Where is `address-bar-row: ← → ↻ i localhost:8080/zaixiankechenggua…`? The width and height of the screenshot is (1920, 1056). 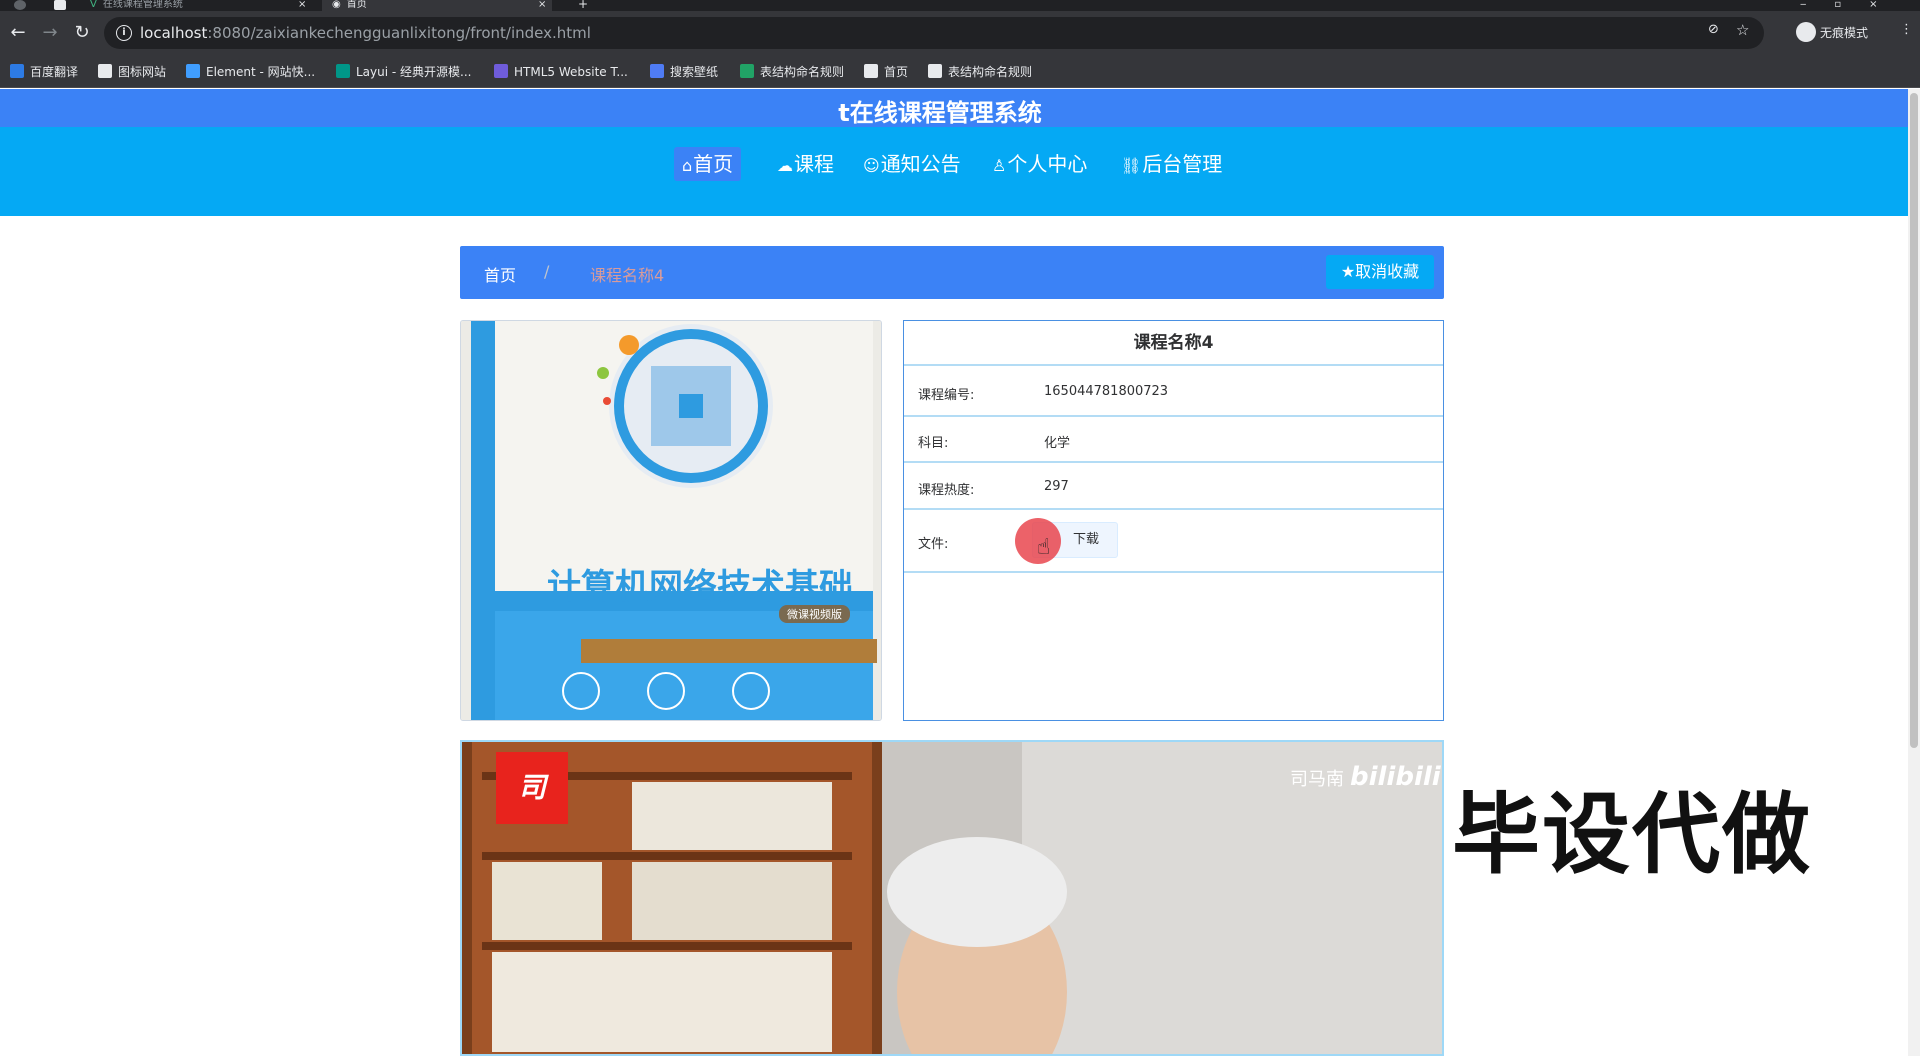
address-bar-row: ← → ↻ i localhost:8080/zaixiankechenggua… is located at coordinates (960, 33).